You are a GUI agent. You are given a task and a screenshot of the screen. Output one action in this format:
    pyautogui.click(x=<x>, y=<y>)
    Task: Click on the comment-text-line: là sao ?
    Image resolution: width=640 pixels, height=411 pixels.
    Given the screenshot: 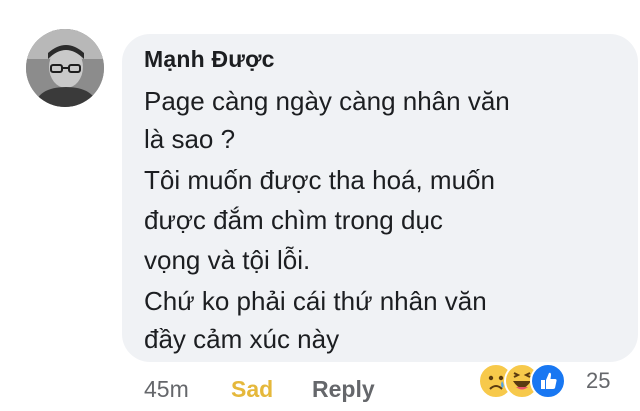 What is the action you would take?
    pyautogui.click(x=190, y=139)
    